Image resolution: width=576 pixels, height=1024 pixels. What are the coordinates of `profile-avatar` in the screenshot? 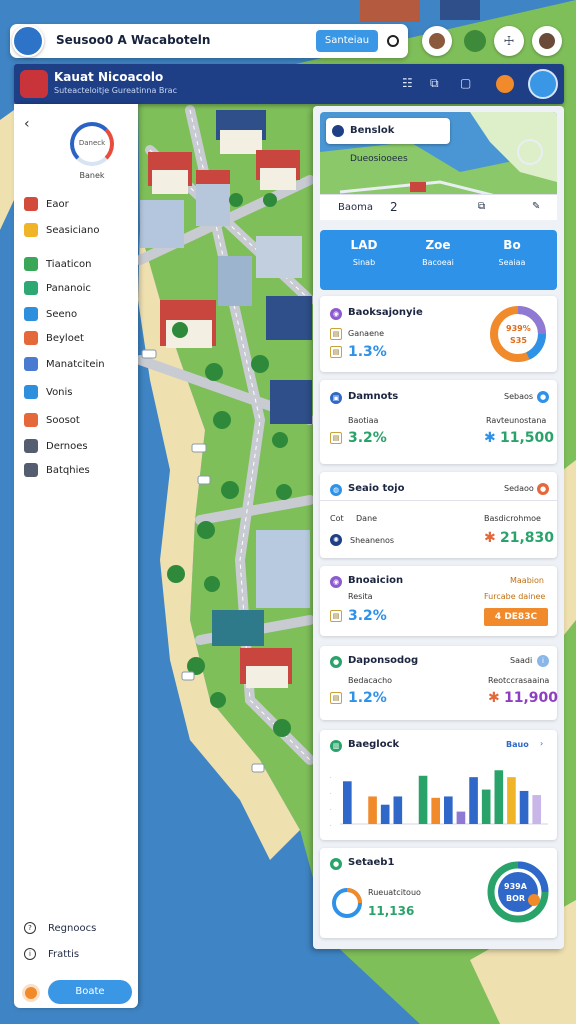 It's located at (437, 41).